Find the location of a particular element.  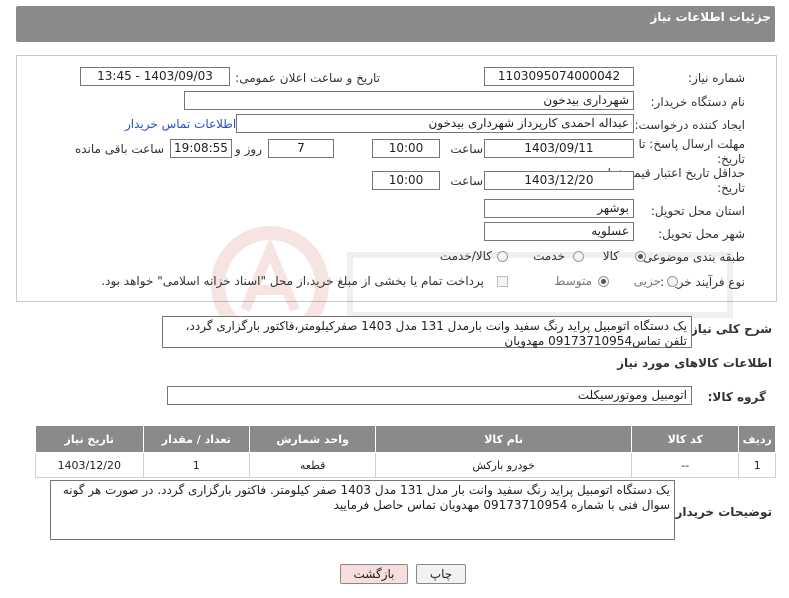

category-option-service: خدمت is located at coordinates (549, 256).